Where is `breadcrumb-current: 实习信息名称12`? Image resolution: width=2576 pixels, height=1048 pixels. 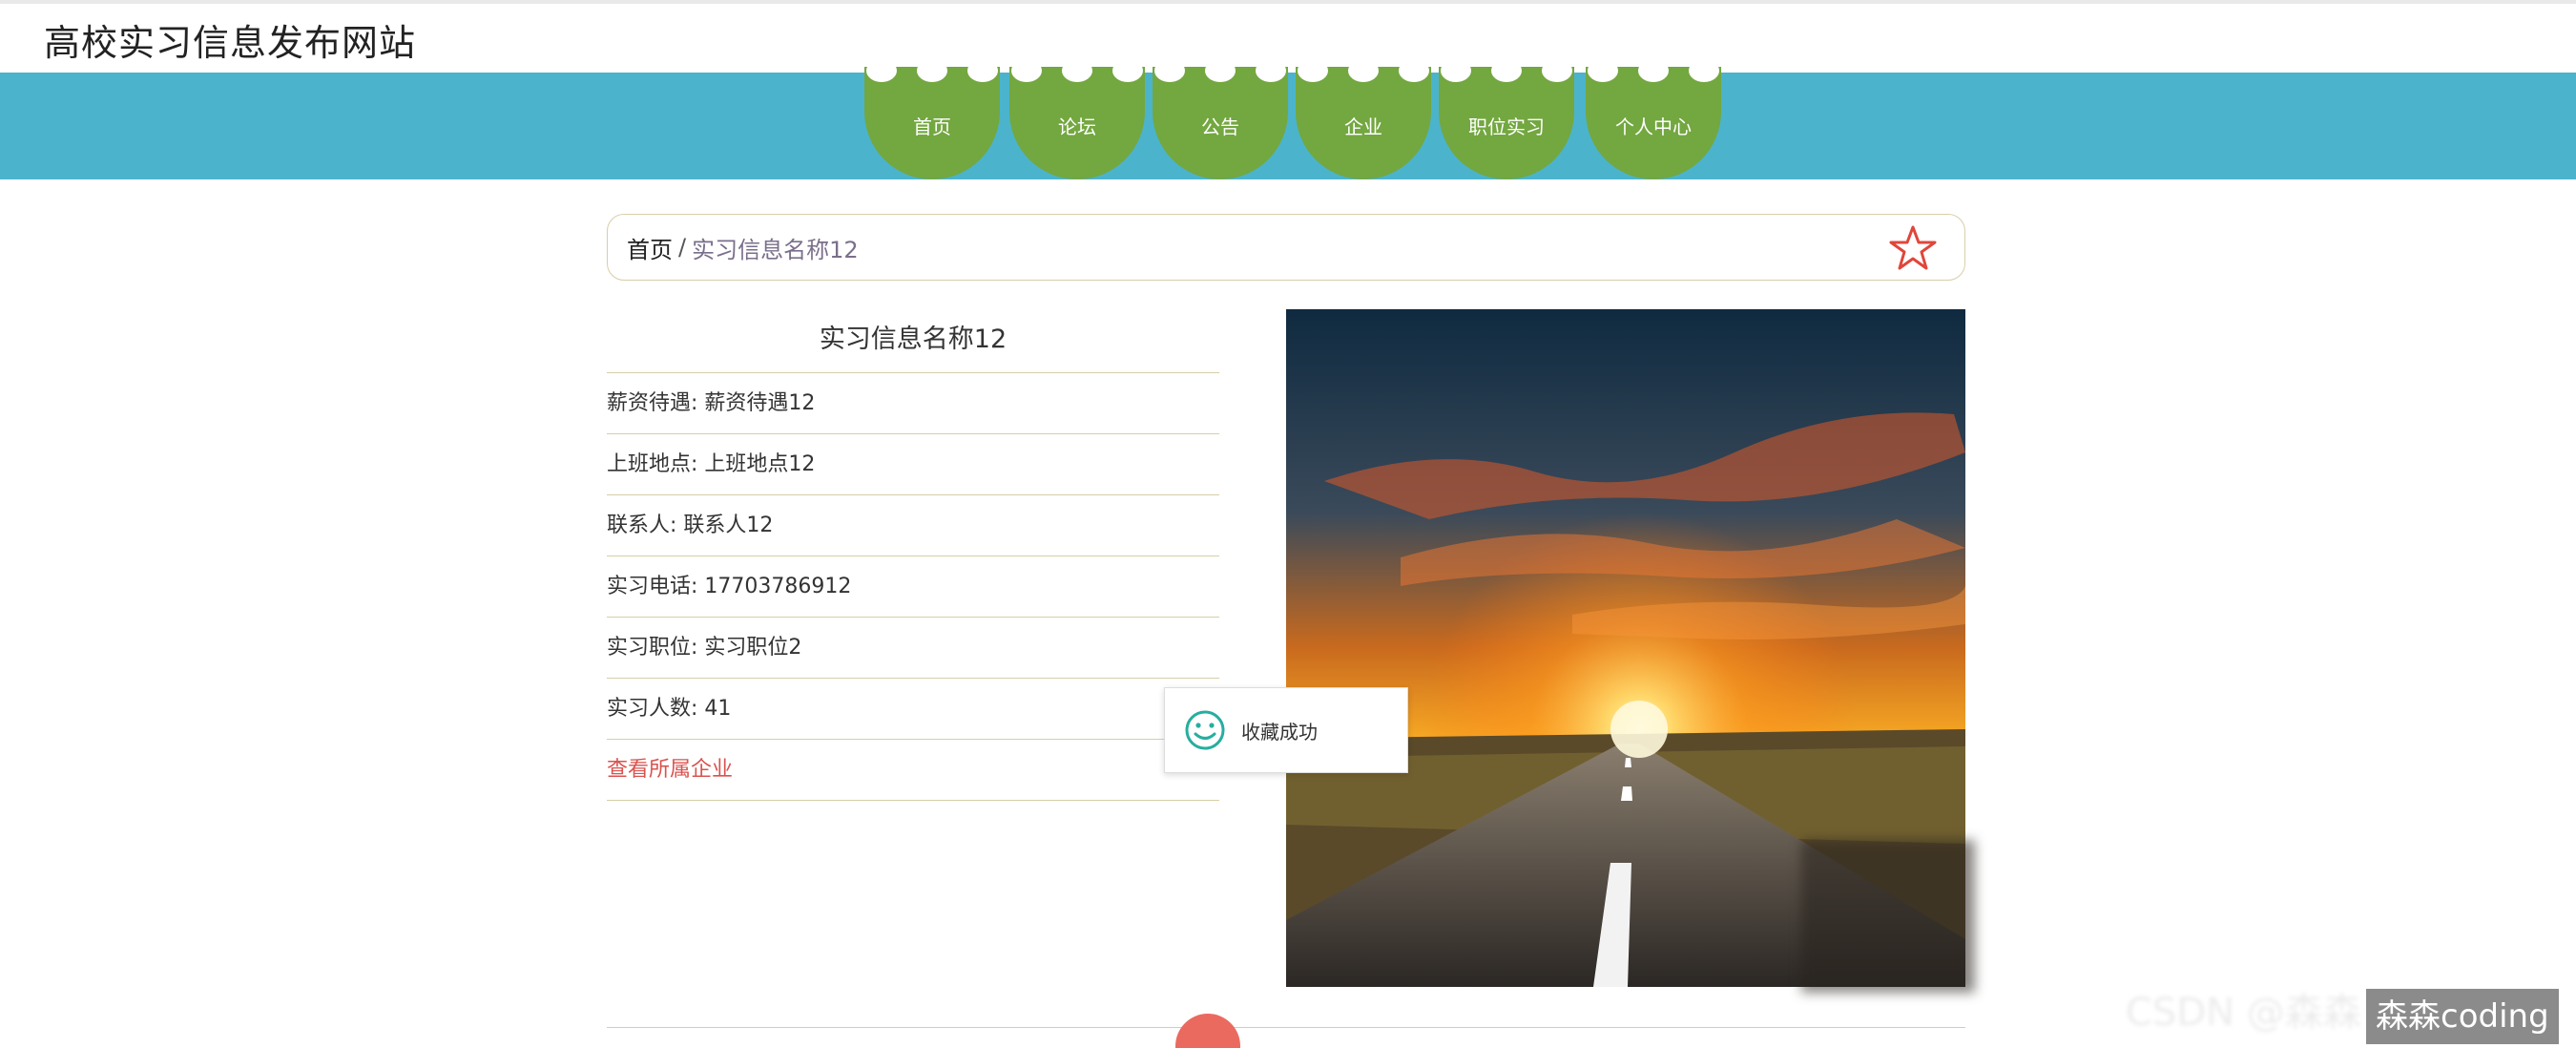 breadcrumb-current: 实习信息名称12 is located at coordinates (775, 249).